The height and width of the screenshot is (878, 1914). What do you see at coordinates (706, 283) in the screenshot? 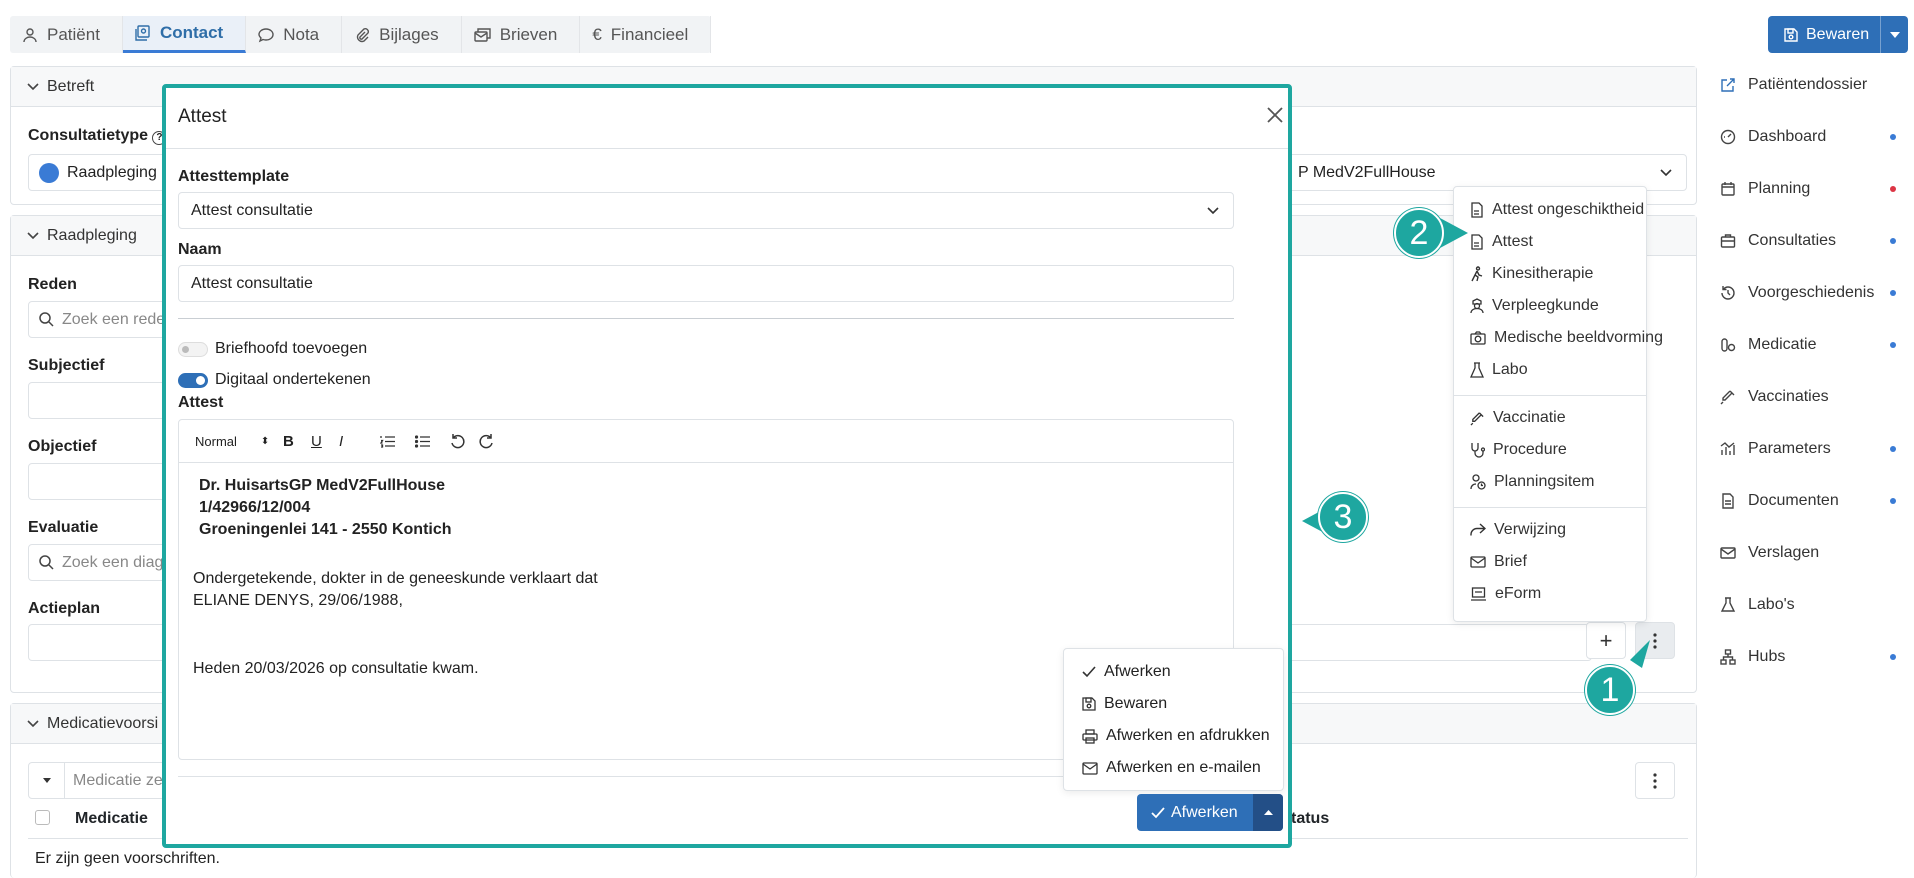
I see `naam-input: Attest consultatie` at bounding box center [706, 283].